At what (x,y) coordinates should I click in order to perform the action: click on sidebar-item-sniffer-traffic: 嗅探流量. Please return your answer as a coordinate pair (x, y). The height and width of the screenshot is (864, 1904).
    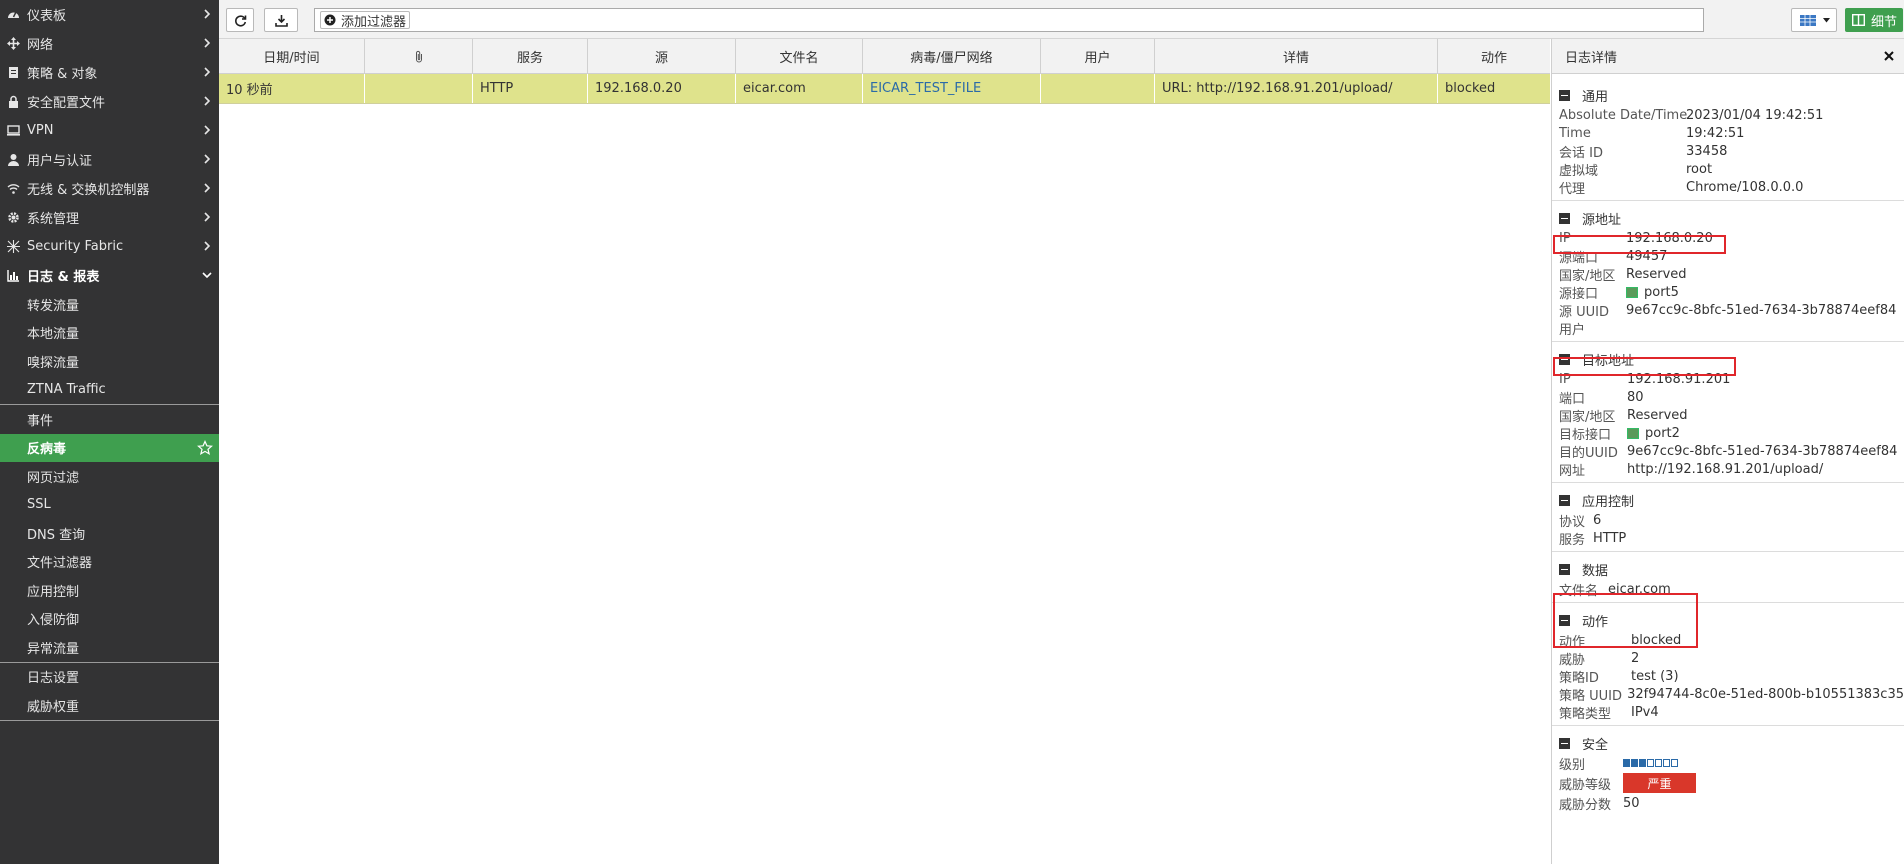
    Looking at the image, I should click on (109, 361).